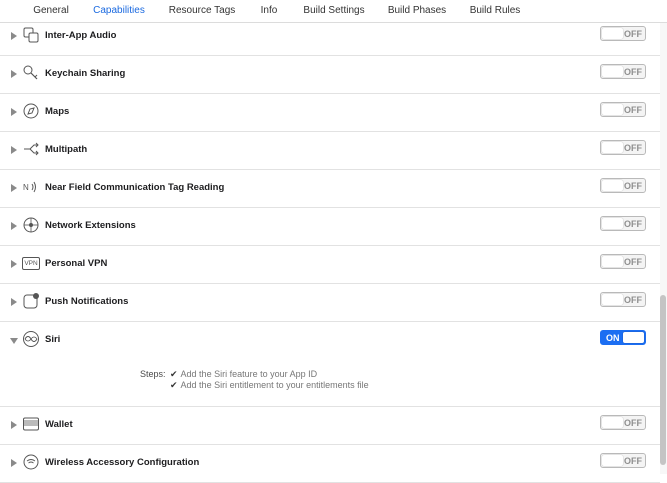 This screenshot has width=667, height=483. I want to click on keychain-sharing-toggle: OFF, so click(623, 71).